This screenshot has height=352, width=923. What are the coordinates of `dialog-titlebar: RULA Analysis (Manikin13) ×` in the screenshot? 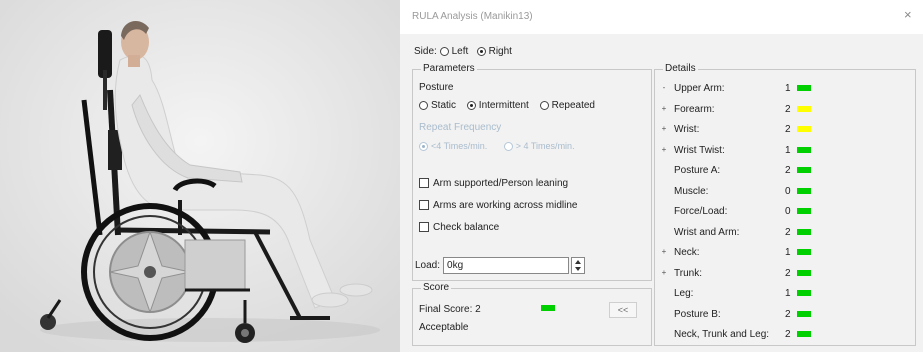 It's located at (661, 17).